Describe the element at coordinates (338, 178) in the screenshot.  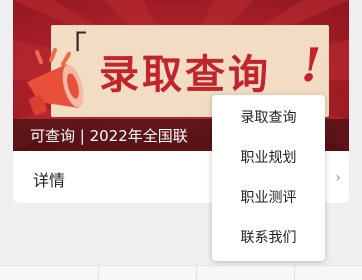
I see `chevron-right-icon: ›` at that location.